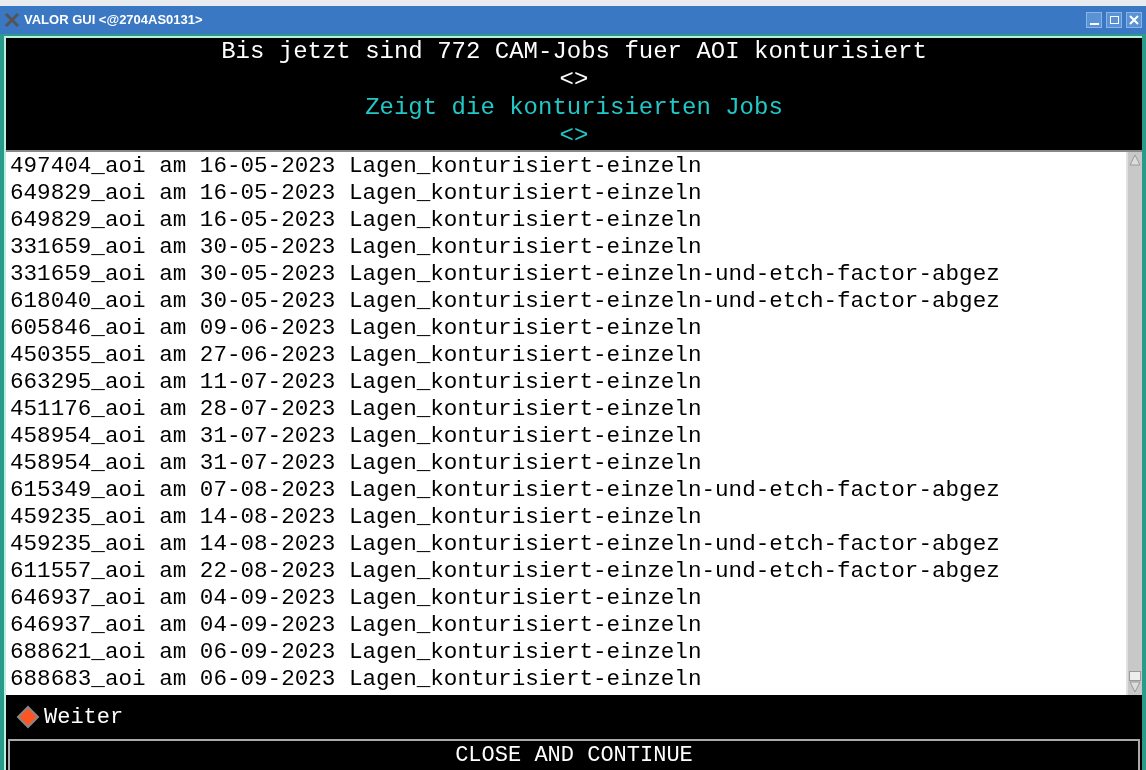 The image size is (1146, 770). I want to click on job-list-item: 331659_aoi am 30-05-2023 Lagen_konturisiert-einzeln-und-etch-factor-abgez, so click(568, 274).